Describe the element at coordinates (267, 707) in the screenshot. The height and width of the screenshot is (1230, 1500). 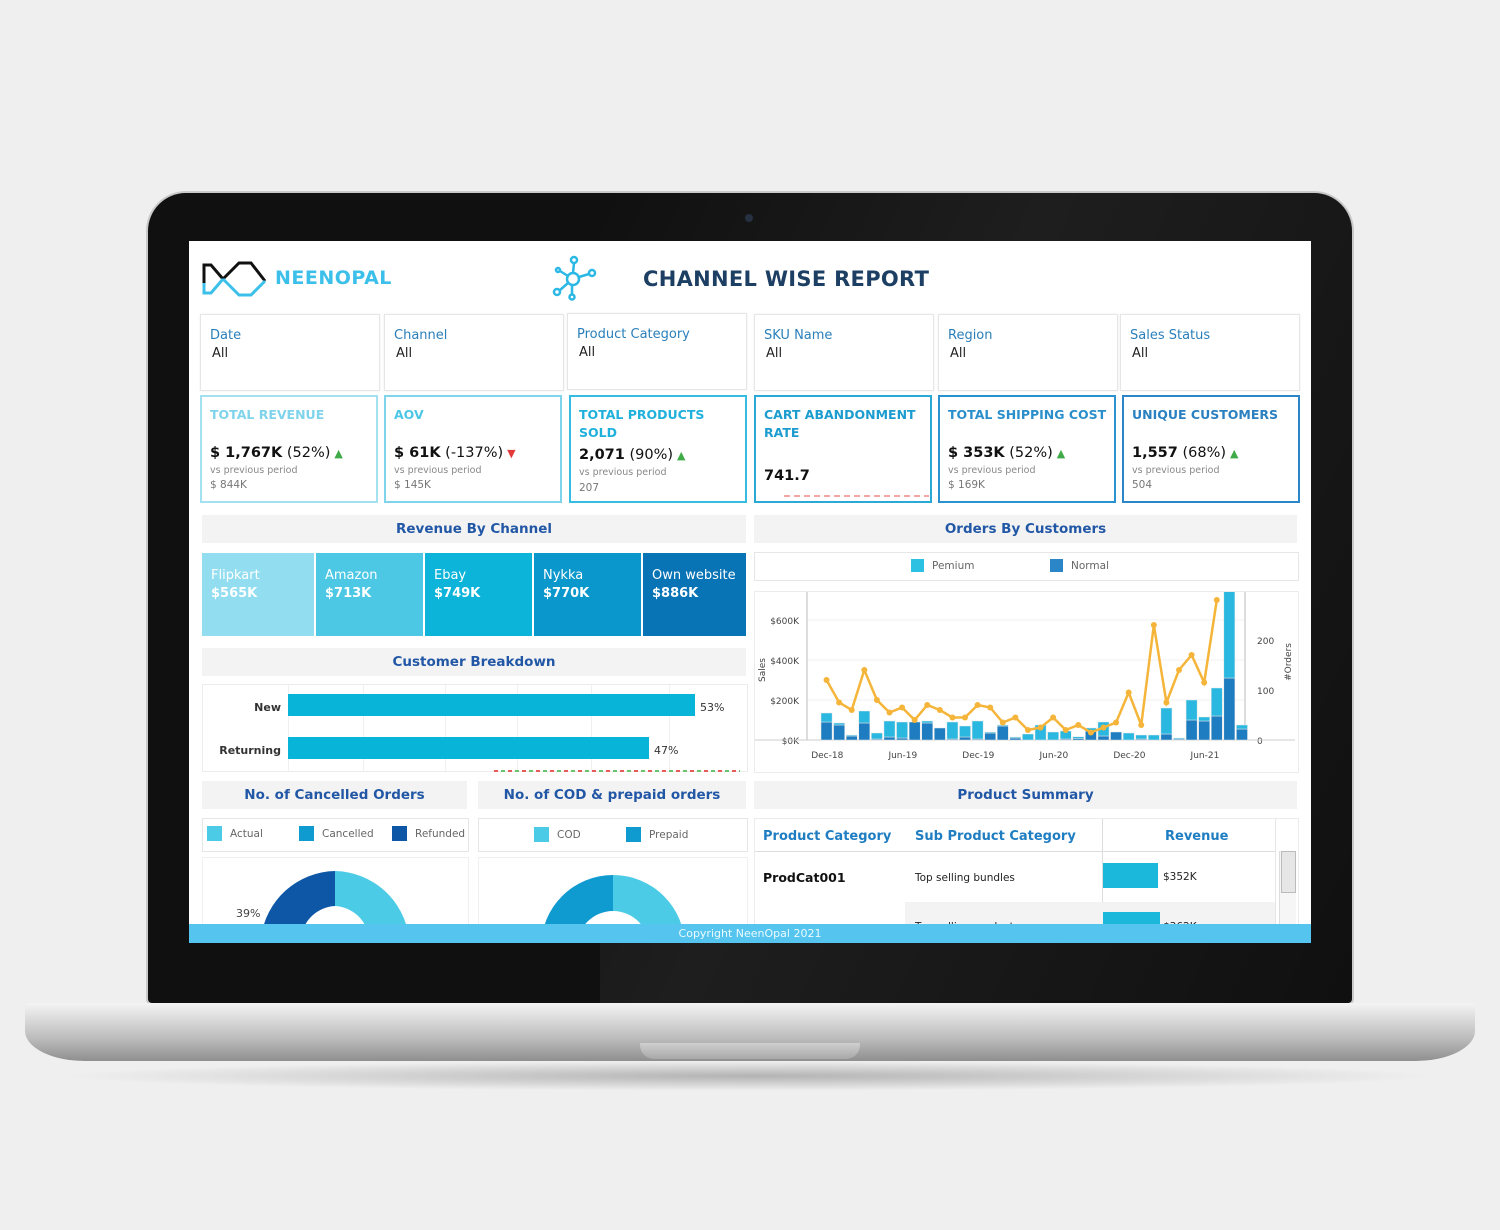
I see `bar-label-new: New` at that location.